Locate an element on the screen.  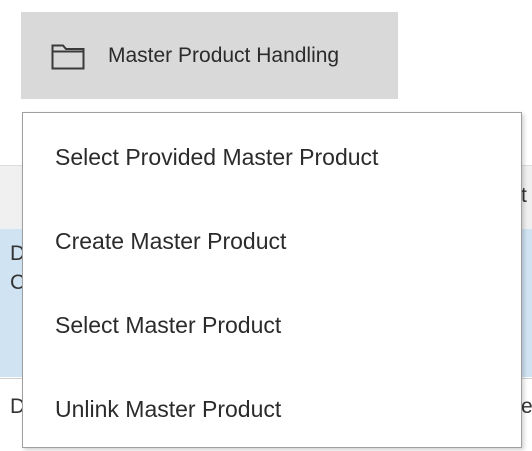
row-fragment: e is located at coordinates (526, 406).